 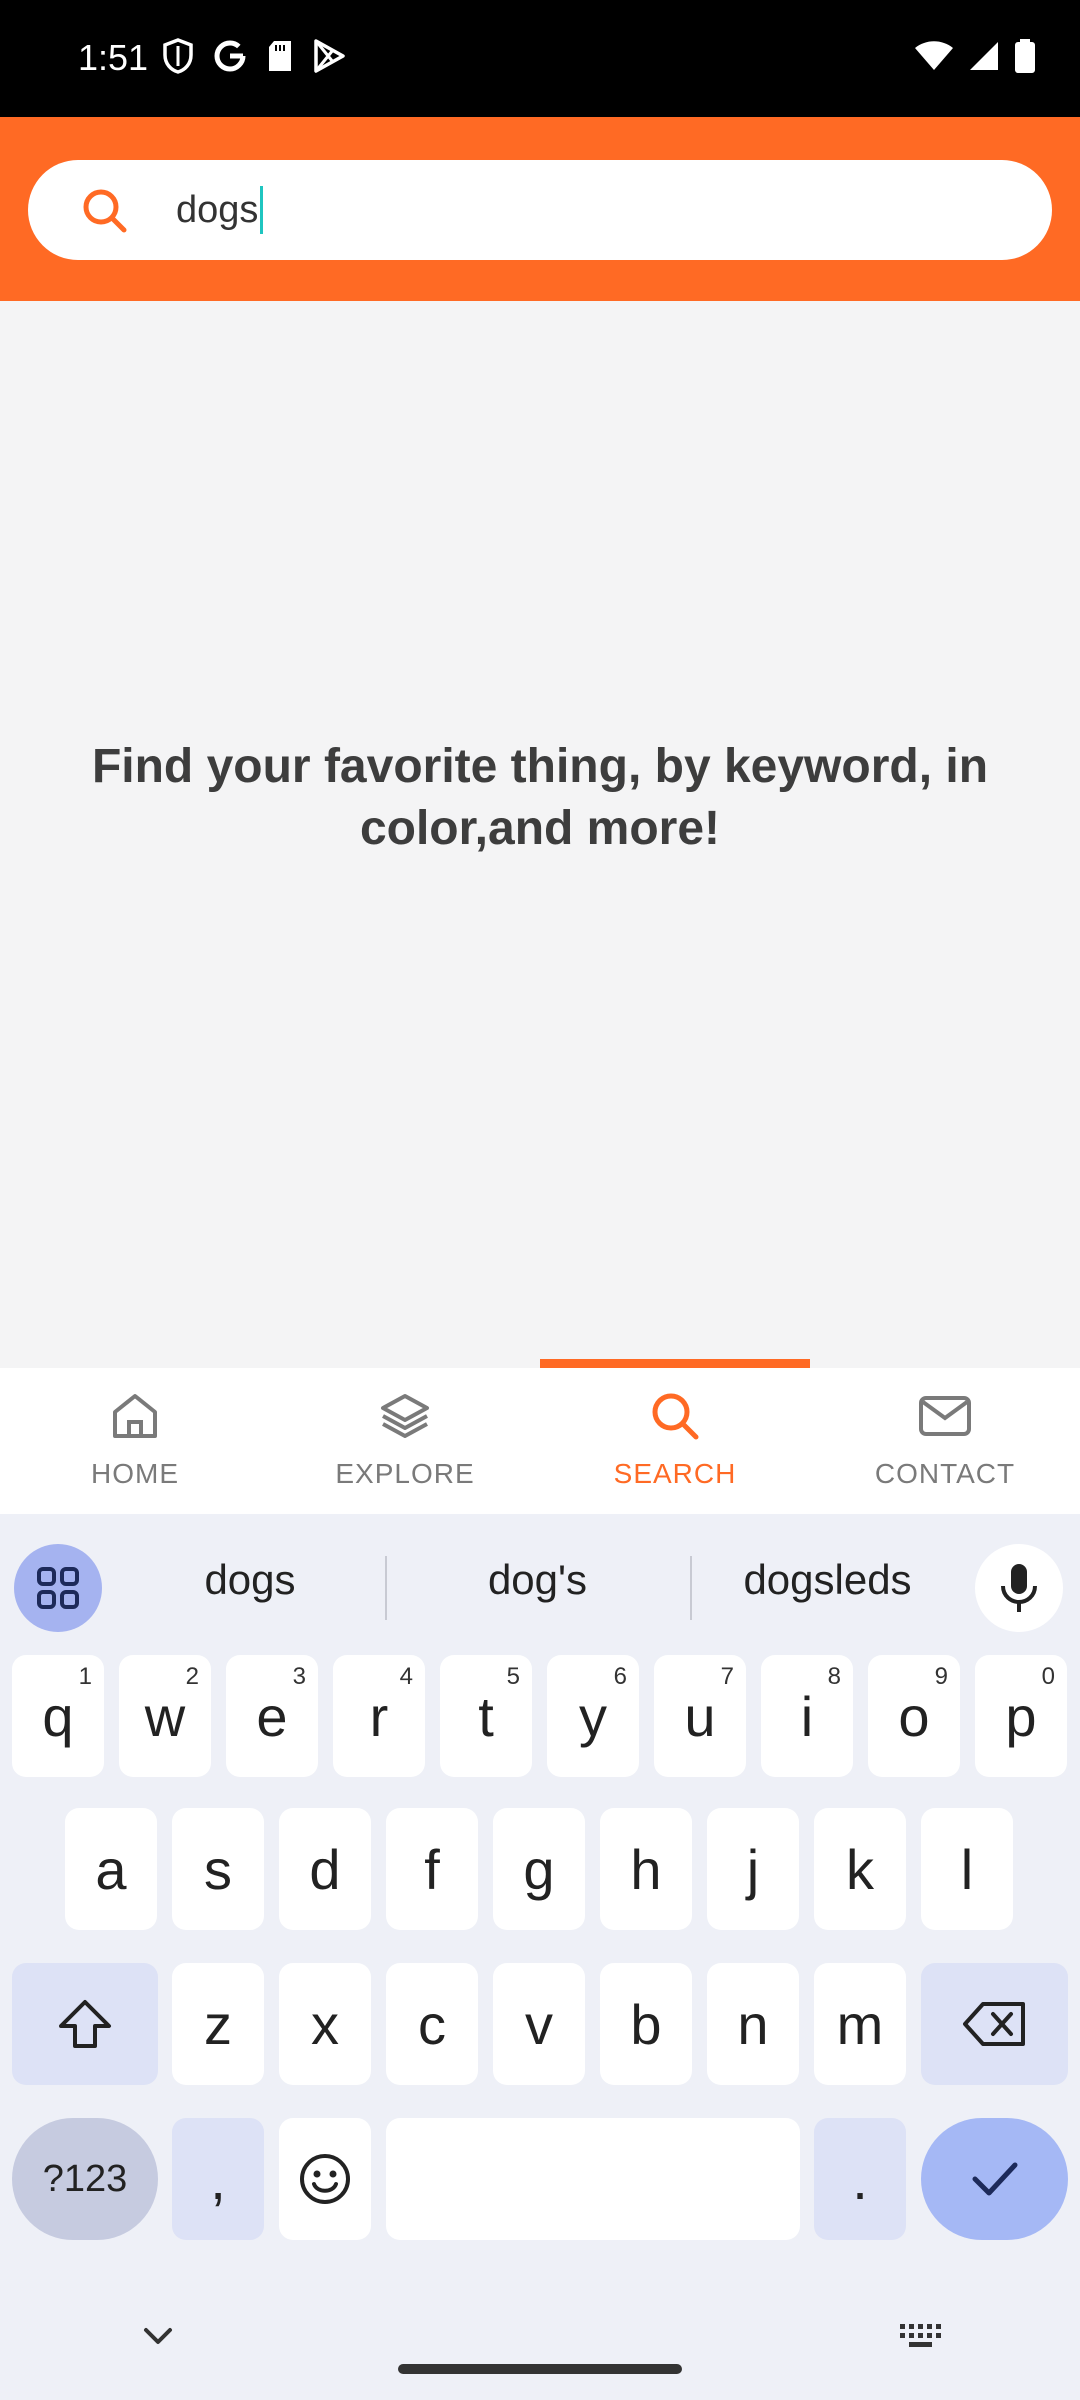 What do you see at coordinates (753, 1869) in the screenshot?
I see `key-j: j` at bounding box center [753, 1869].